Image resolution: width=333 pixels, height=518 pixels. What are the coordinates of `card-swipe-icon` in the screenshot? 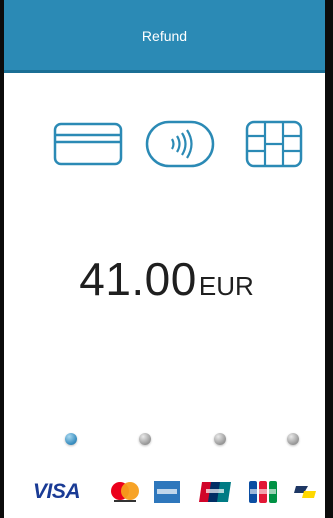 It's located at (88, 144).